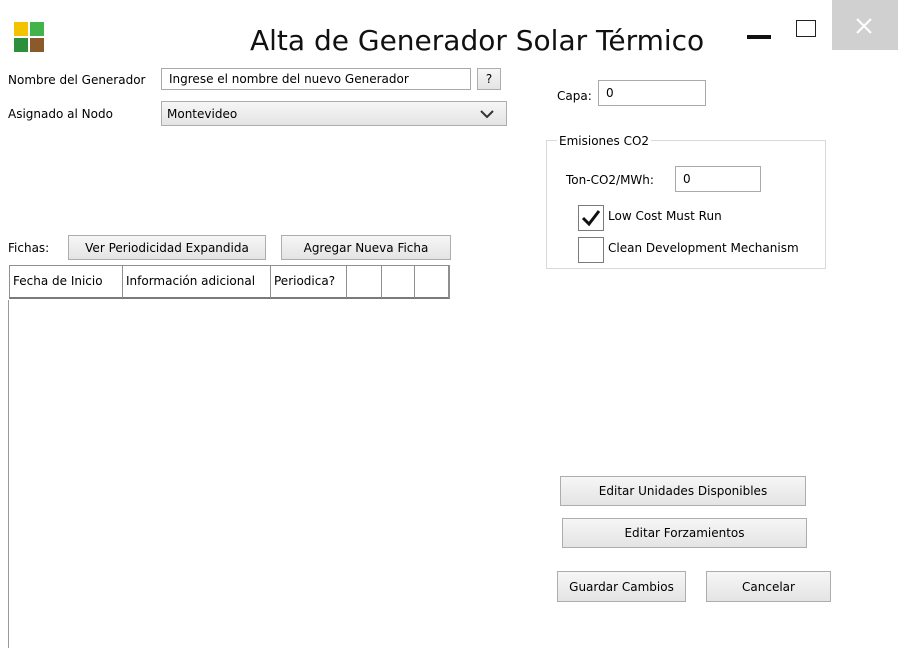  What do you see at coordinates (487, 114) in the screenshot?
I see `chevron-down-icon` at bounding box center [487, 114].